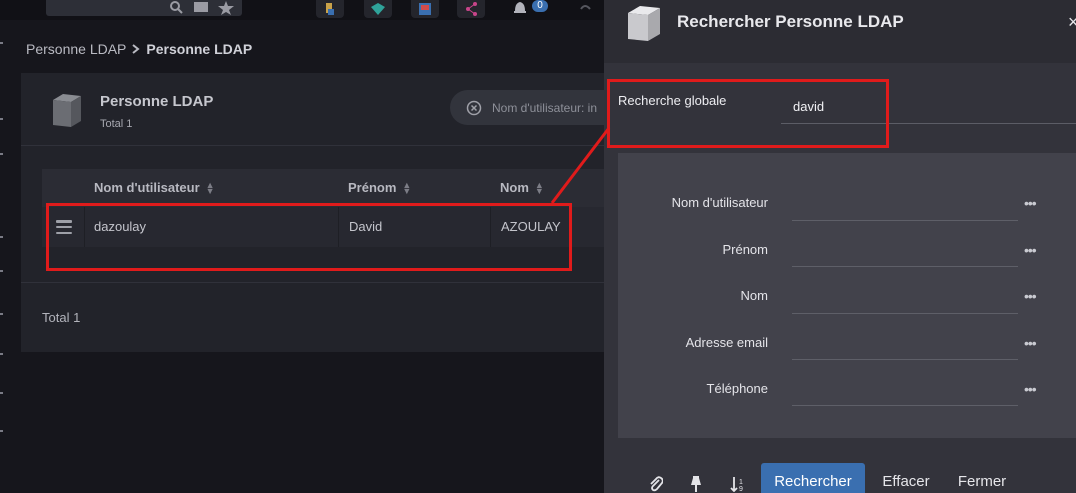  Describe the element at coordinates (905, 313) in the screenshot. I see `field-input-last-name` at that location.